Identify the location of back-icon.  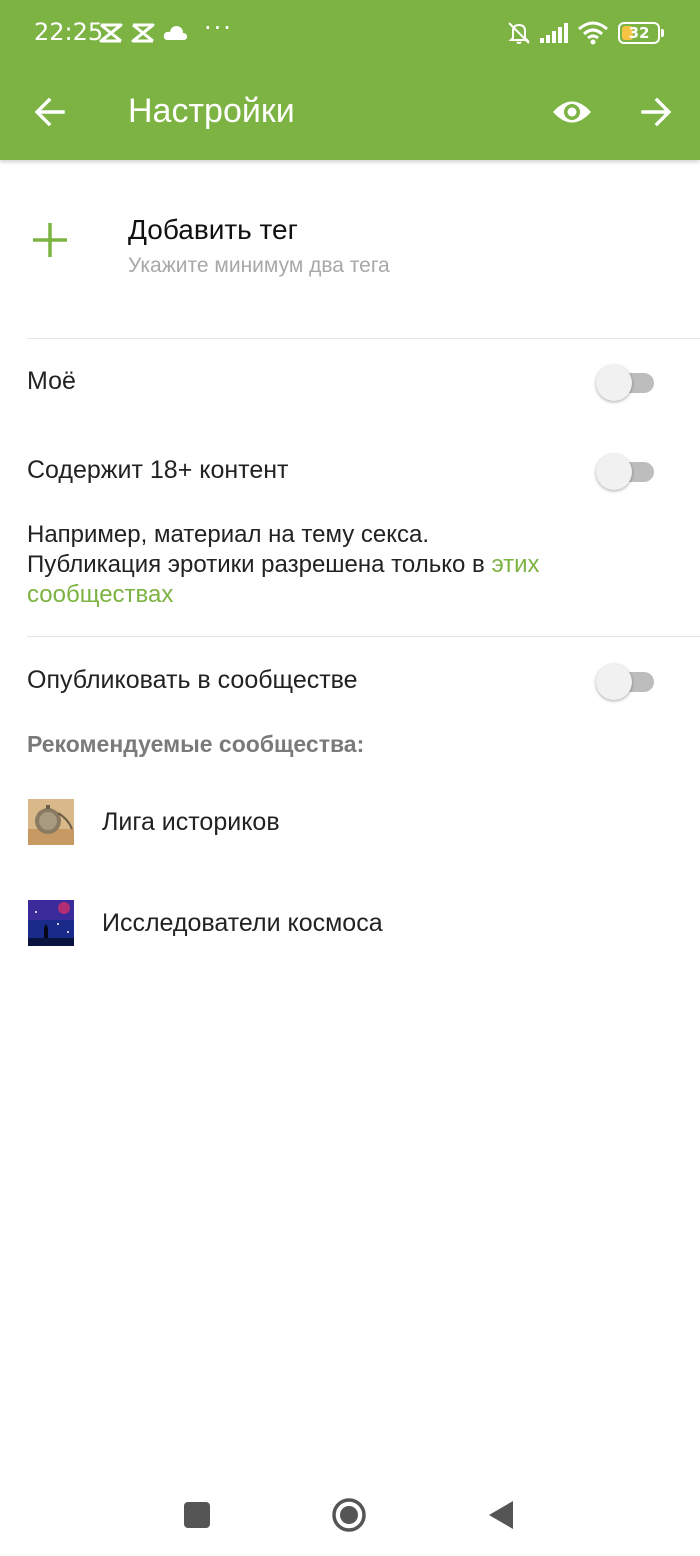
(501, 1515).